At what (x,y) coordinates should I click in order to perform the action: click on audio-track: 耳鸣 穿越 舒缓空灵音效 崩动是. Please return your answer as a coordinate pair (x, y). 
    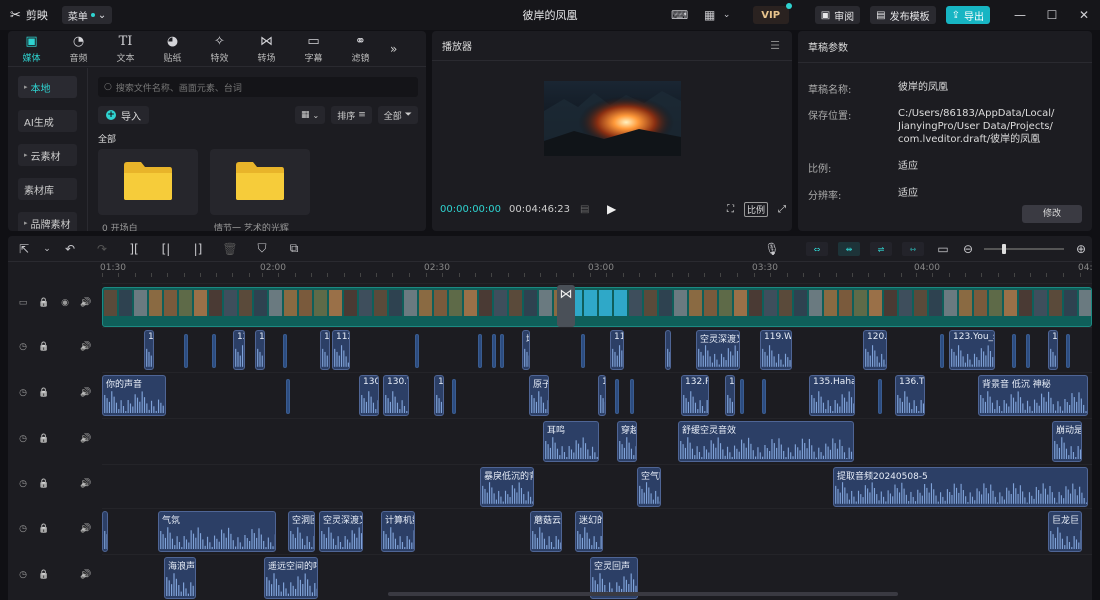
    Looking at the image, I should click on (597, 440).